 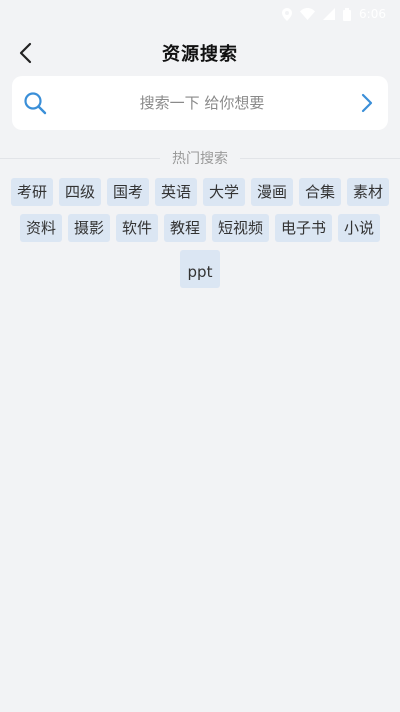 What do you see at coordinates (200, 14) in the screenshot?
I see `status-bar: 6:06` at bounding box center [200, 14].